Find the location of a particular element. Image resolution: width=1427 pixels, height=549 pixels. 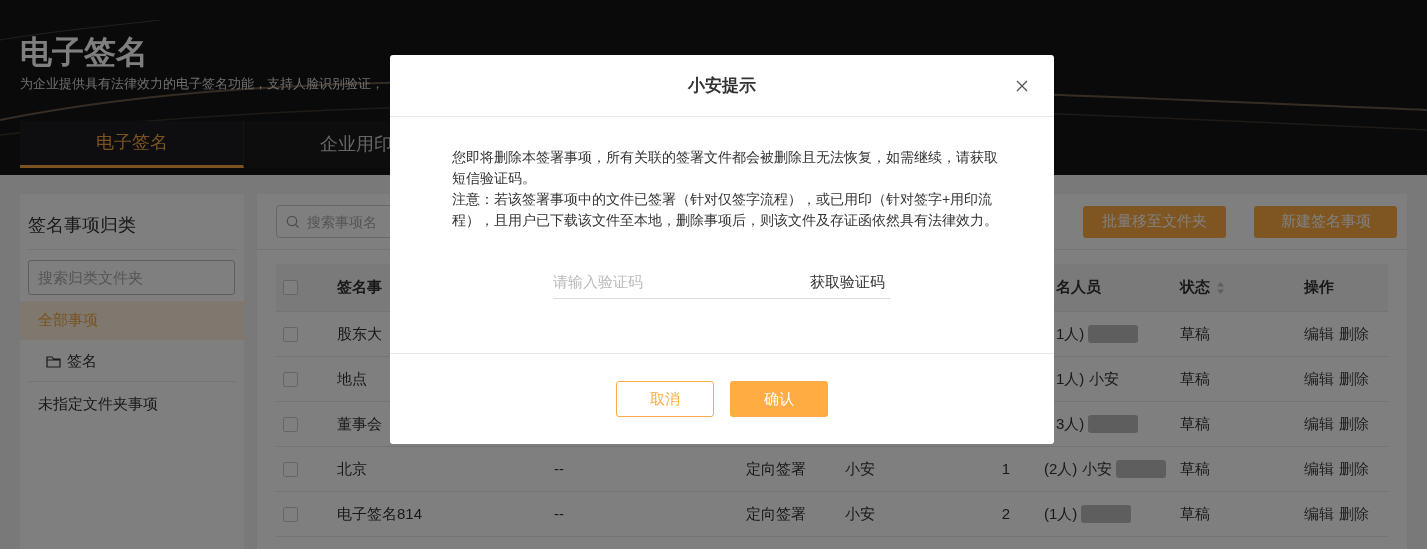

table-cell-text: 北京 is located at coordinates (352, 468).